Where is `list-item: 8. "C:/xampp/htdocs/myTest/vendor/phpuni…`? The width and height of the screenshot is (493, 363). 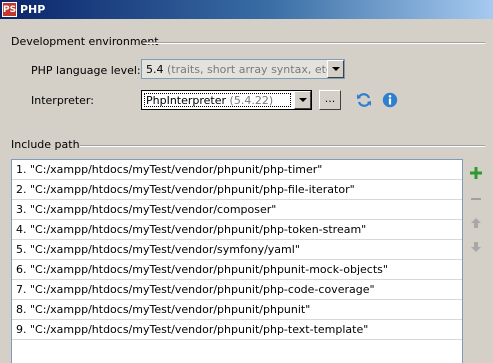
list-item: 8. "C:/xampp/htdocs/myTest/vendor/phpuni… is located at coordinates (237, 310).